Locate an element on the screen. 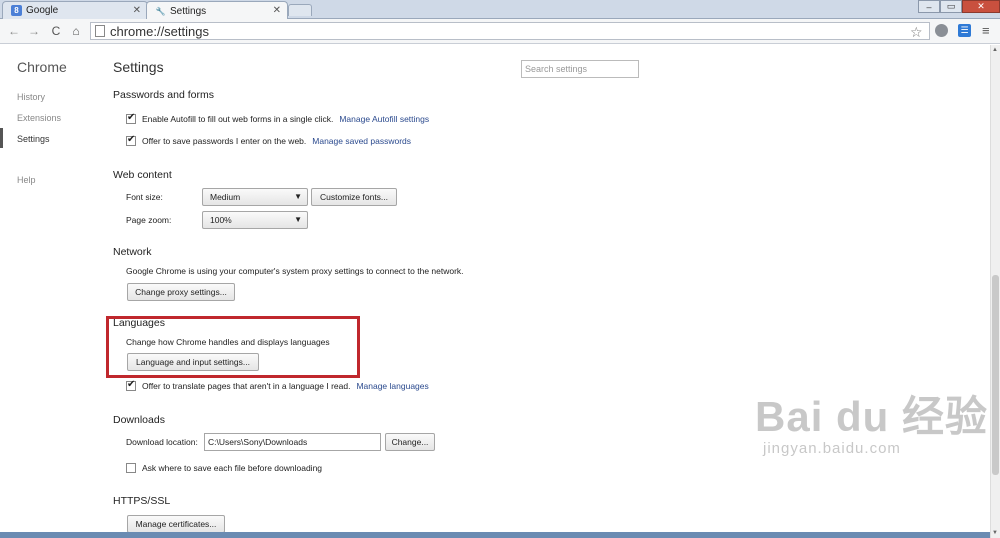 This screenshot has width=1000, height=538. network-heading: Network is located at coordinates (132, 252).